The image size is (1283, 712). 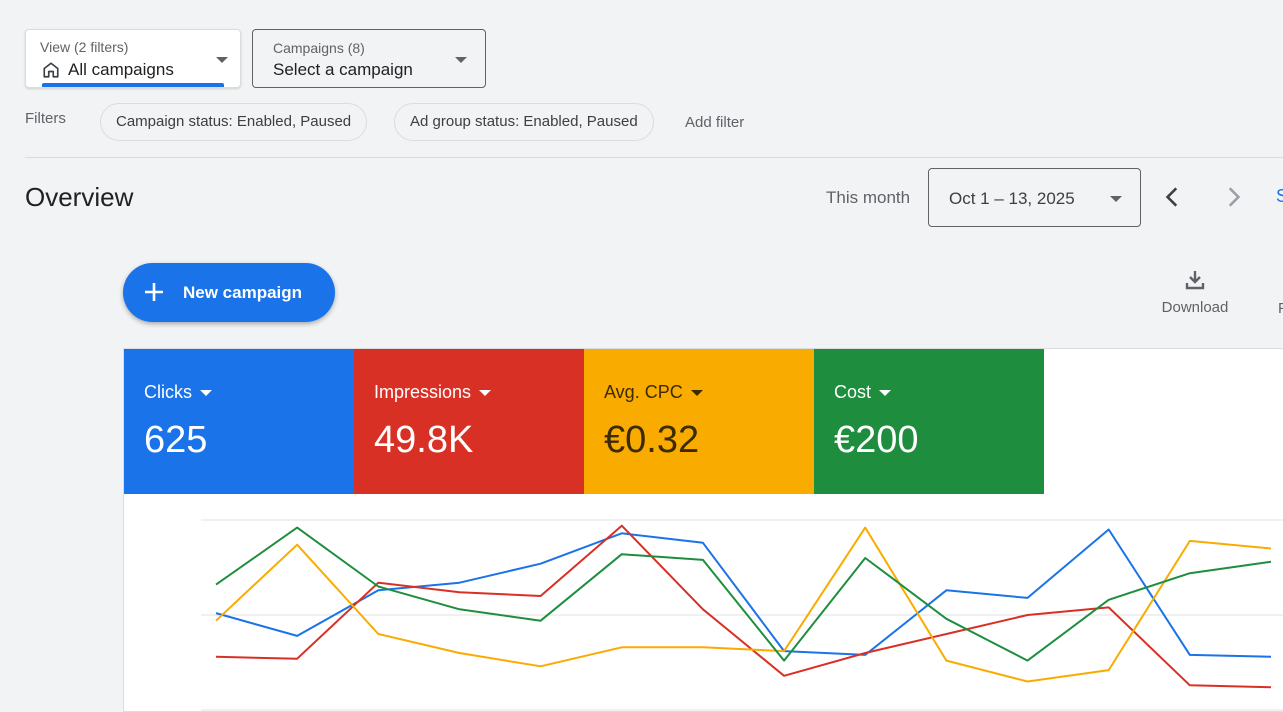 What do you see at coordinates (643, 392) in the screenshot?
I see `metric-name: Avg. CPC` at bounding box center [643, 392].